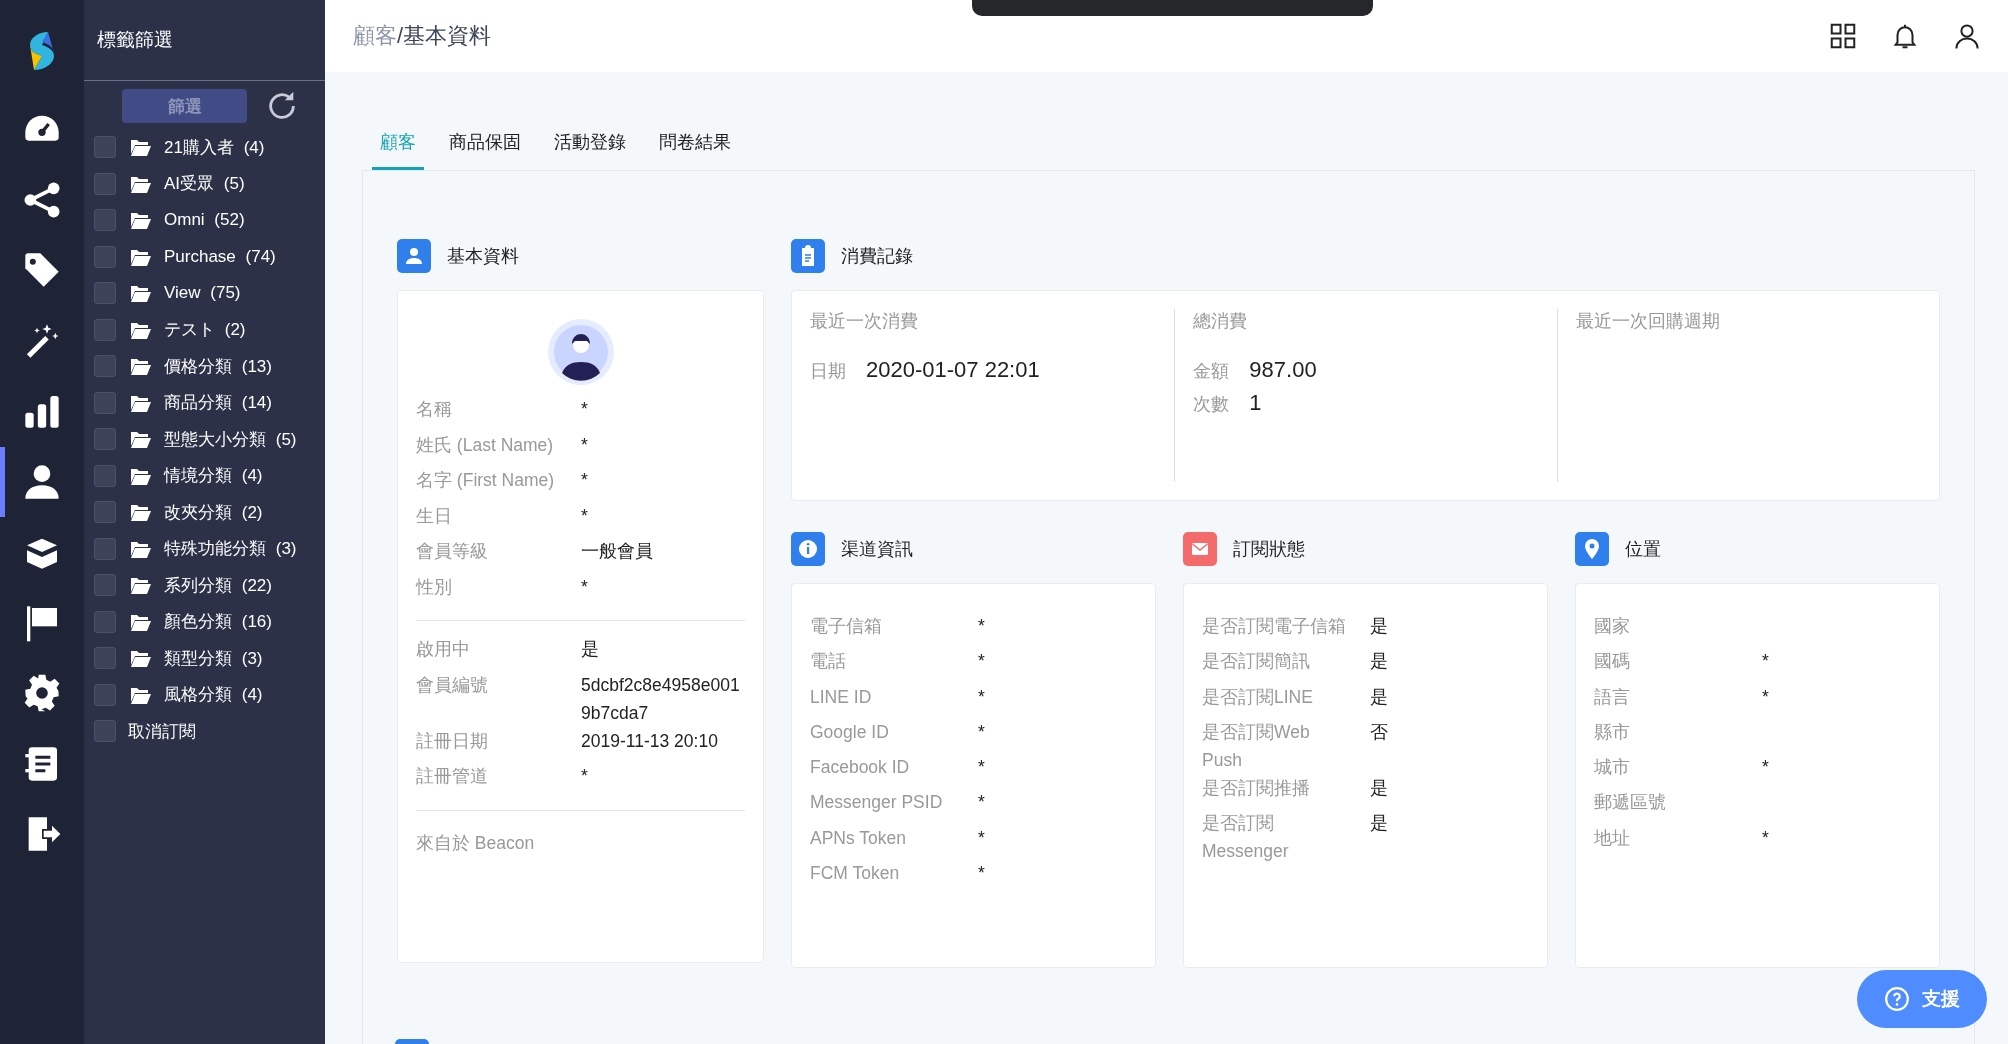 The image size is (2008, 1044). Describe the element at coordinates (1612, 662) in the screenshot. I see `field-label: 國碼` at that location.